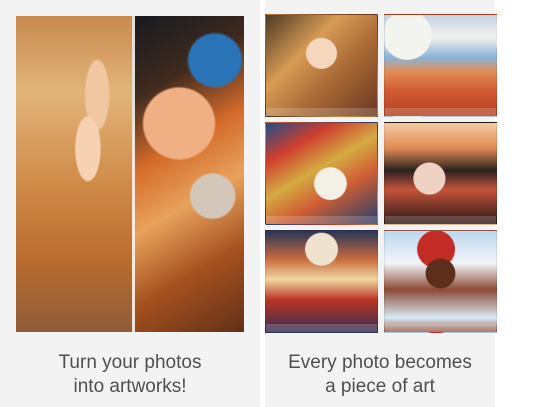  Describe the element at coordinates (440, 281) in the screenshot. I see `artwork-tile-smile` at that location.